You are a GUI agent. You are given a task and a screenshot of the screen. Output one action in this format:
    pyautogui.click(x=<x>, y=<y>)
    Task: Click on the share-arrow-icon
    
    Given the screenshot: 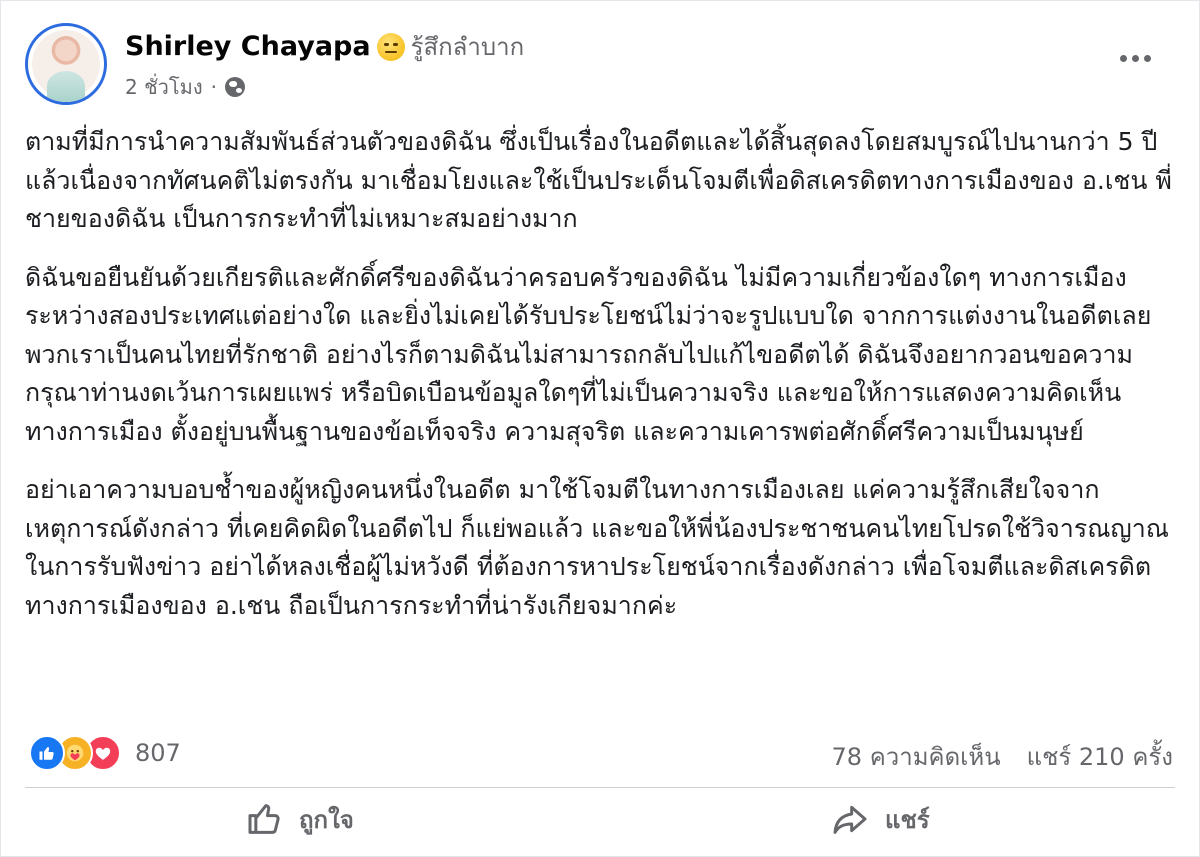 What is the action you would take?
    pyautogui.click(x=850, y=819)
    